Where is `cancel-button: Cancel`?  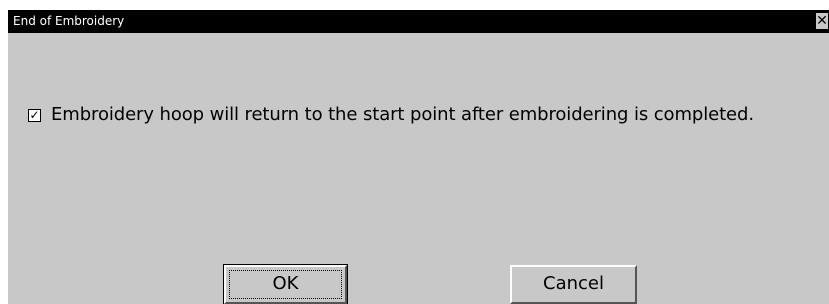
cancel-button: Cancel is located at coordinates (573, 284).